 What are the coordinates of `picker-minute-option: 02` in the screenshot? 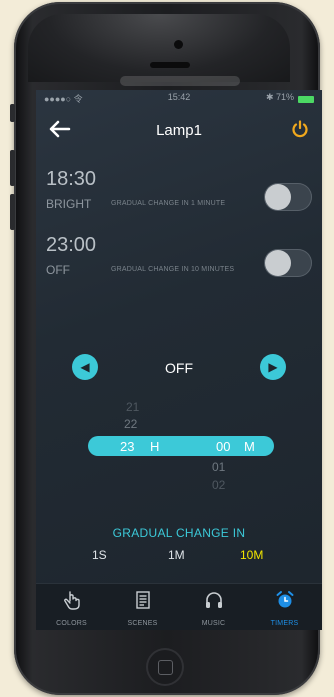 It's located at (219, 485).